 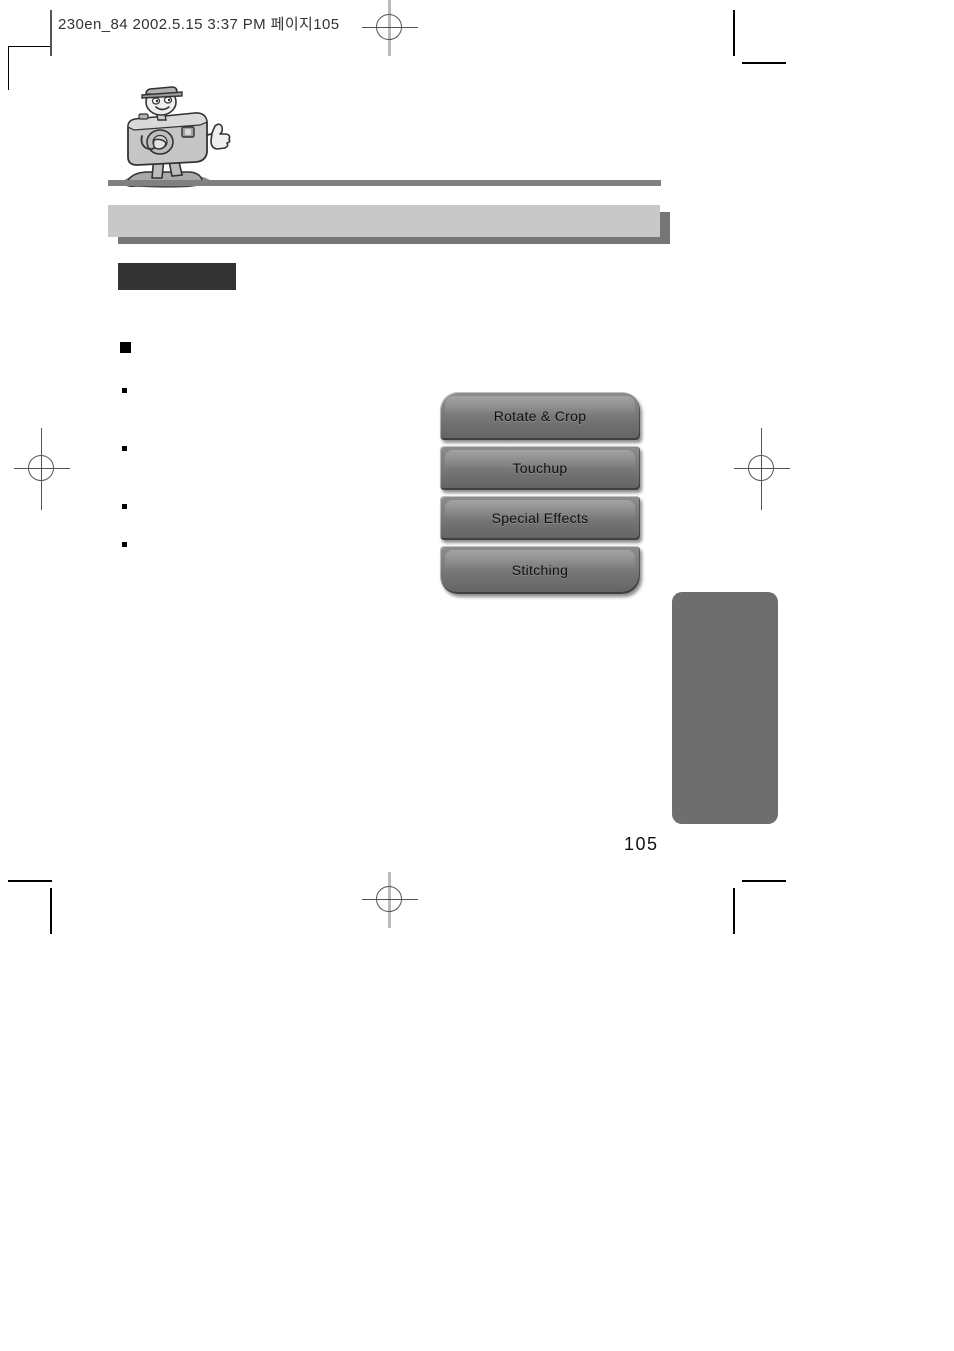 What do you see at coordinates (51, 33) in the screenshot?
I see `slug-divider-rule` at bounding box center [51, 33].